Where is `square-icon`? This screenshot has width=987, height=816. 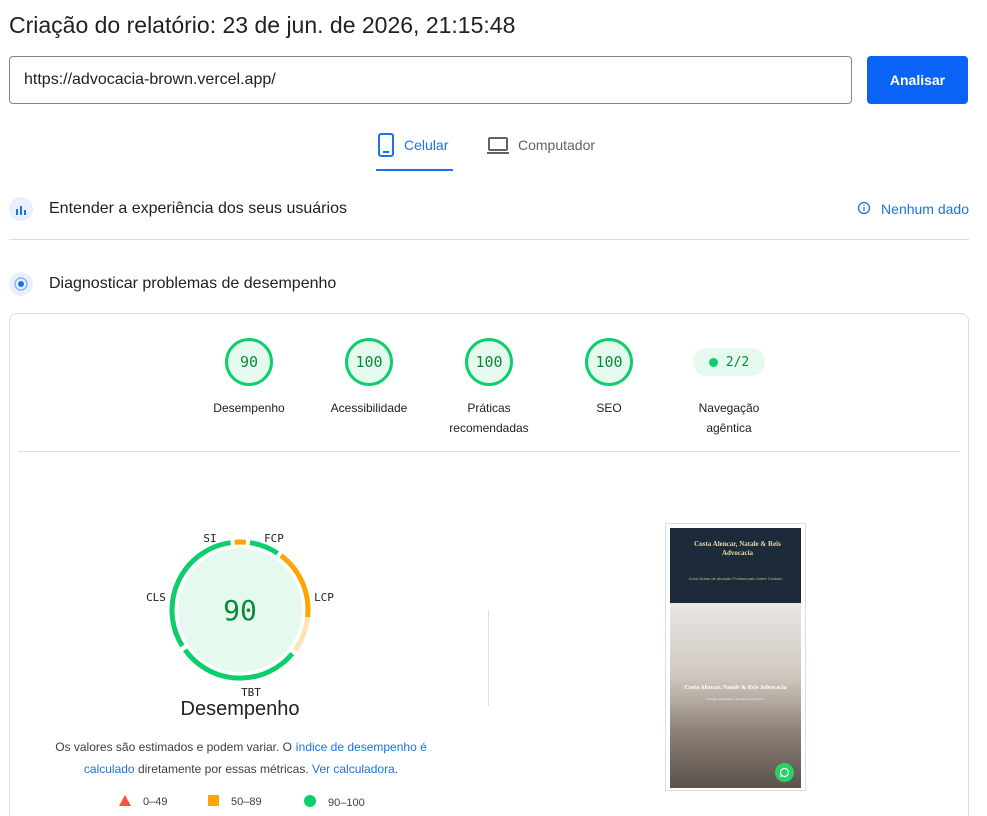 square-icon is located at coordinates (213, 802).